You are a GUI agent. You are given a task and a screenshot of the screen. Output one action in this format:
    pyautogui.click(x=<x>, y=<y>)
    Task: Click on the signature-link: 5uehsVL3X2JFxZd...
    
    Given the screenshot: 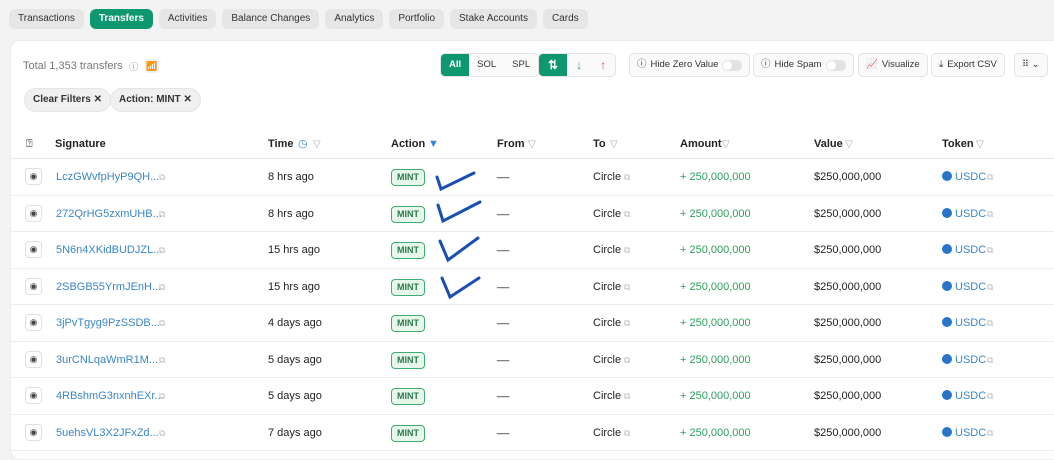 What is the action you would take?
    pyautogui.click(x=107, y=433)
    